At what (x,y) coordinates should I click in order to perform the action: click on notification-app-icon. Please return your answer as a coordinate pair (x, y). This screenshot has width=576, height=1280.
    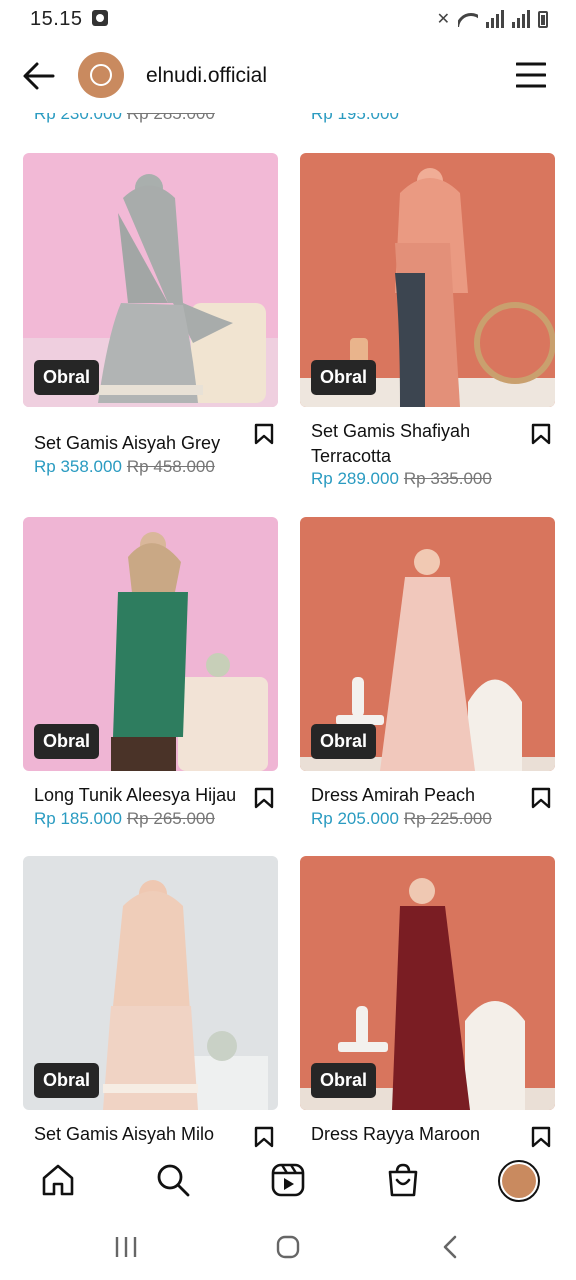
    Looking at the image, I should click on (100, 18).